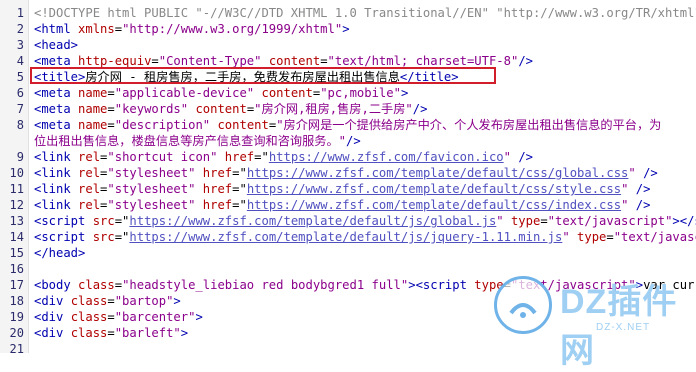 Image resolution: width=696 pixels, height=372 pixels. Describe the element at coordinates (16, 205) in the screenshot. I see `line-number: 12` at that location.